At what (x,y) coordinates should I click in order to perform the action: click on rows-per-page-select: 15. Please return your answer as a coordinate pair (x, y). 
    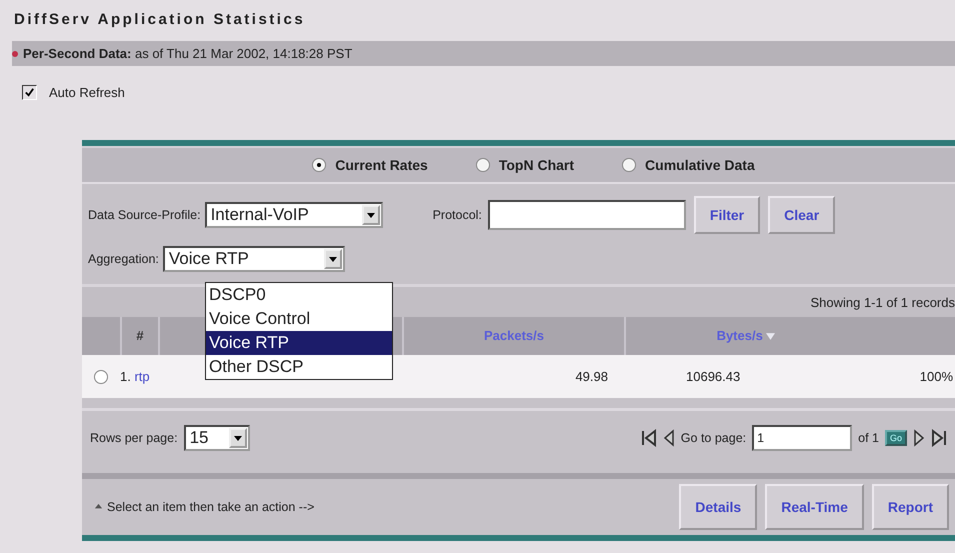
    Looking at the image, I should click on (217, 438).